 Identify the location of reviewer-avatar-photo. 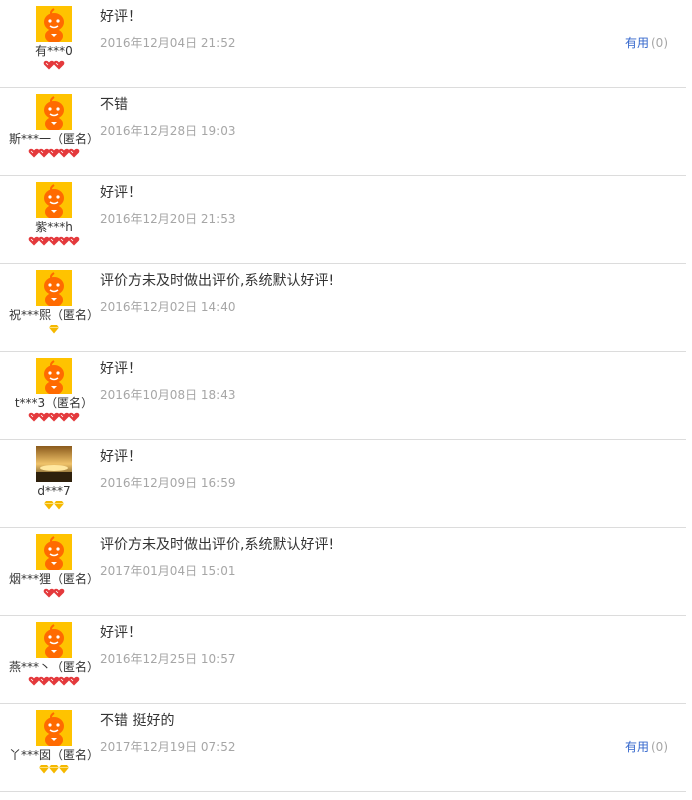
(54, 464).